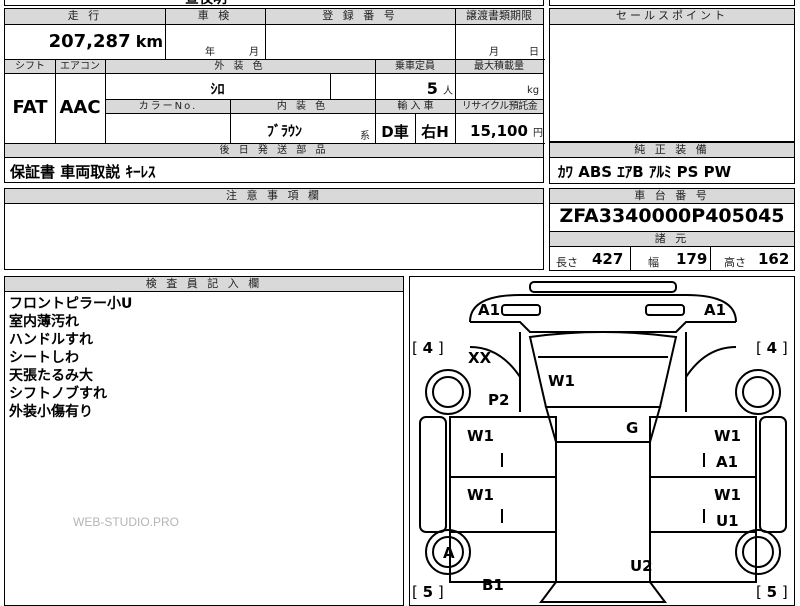 This screenshot has width=800, height=606. Describe the element at coordinates (284, 132) in the screenshot. I see `interior-value: ﾌﾞﾗｳﾝ` at that location.